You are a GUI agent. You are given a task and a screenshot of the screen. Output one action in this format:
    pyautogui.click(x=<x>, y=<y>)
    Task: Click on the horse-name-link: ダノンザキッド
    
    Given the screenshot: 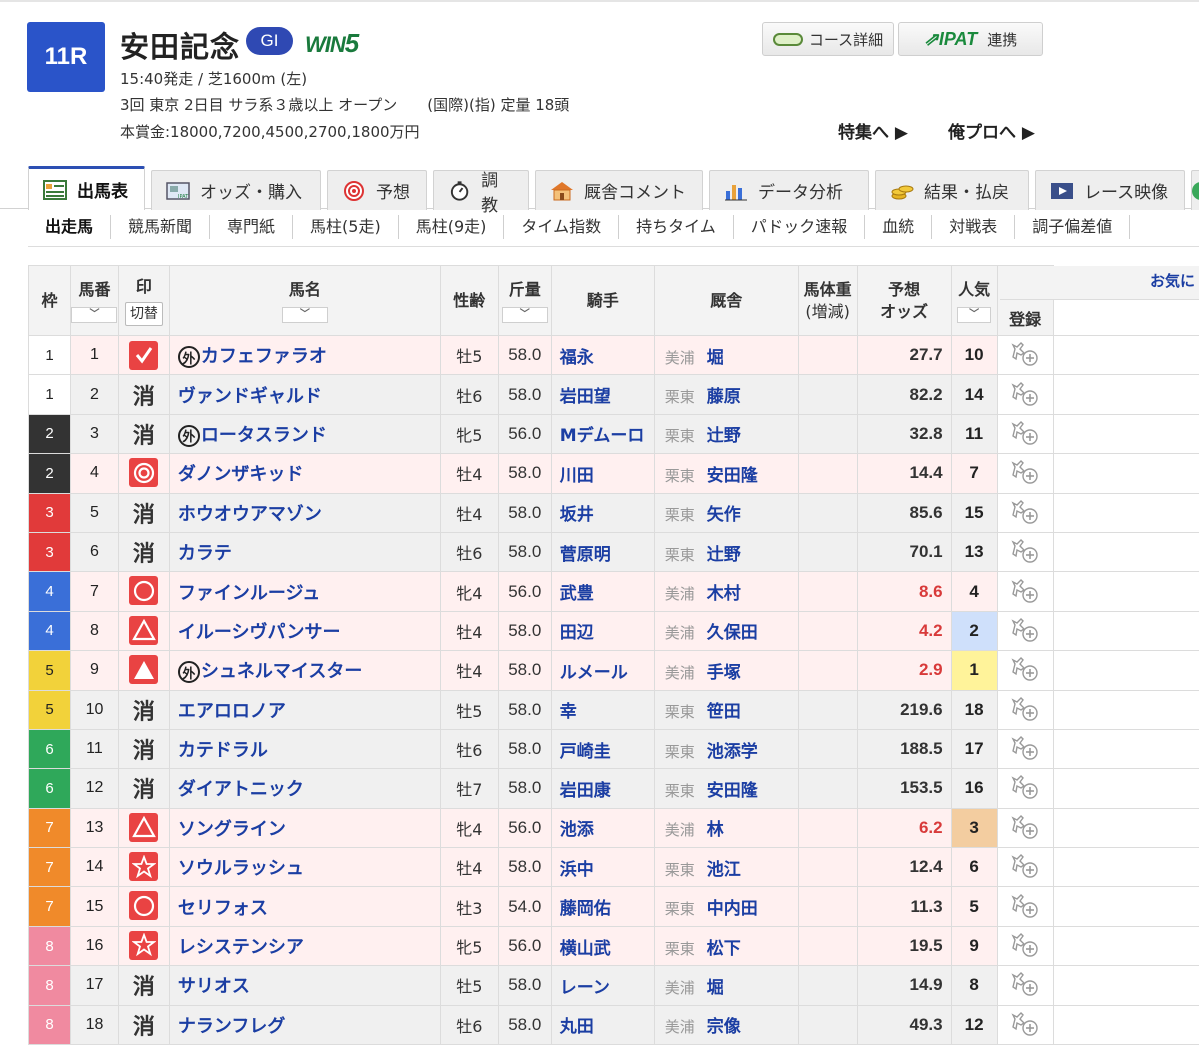 What is the action you would take?
    pyautogui.click(x=240, y=474)
    